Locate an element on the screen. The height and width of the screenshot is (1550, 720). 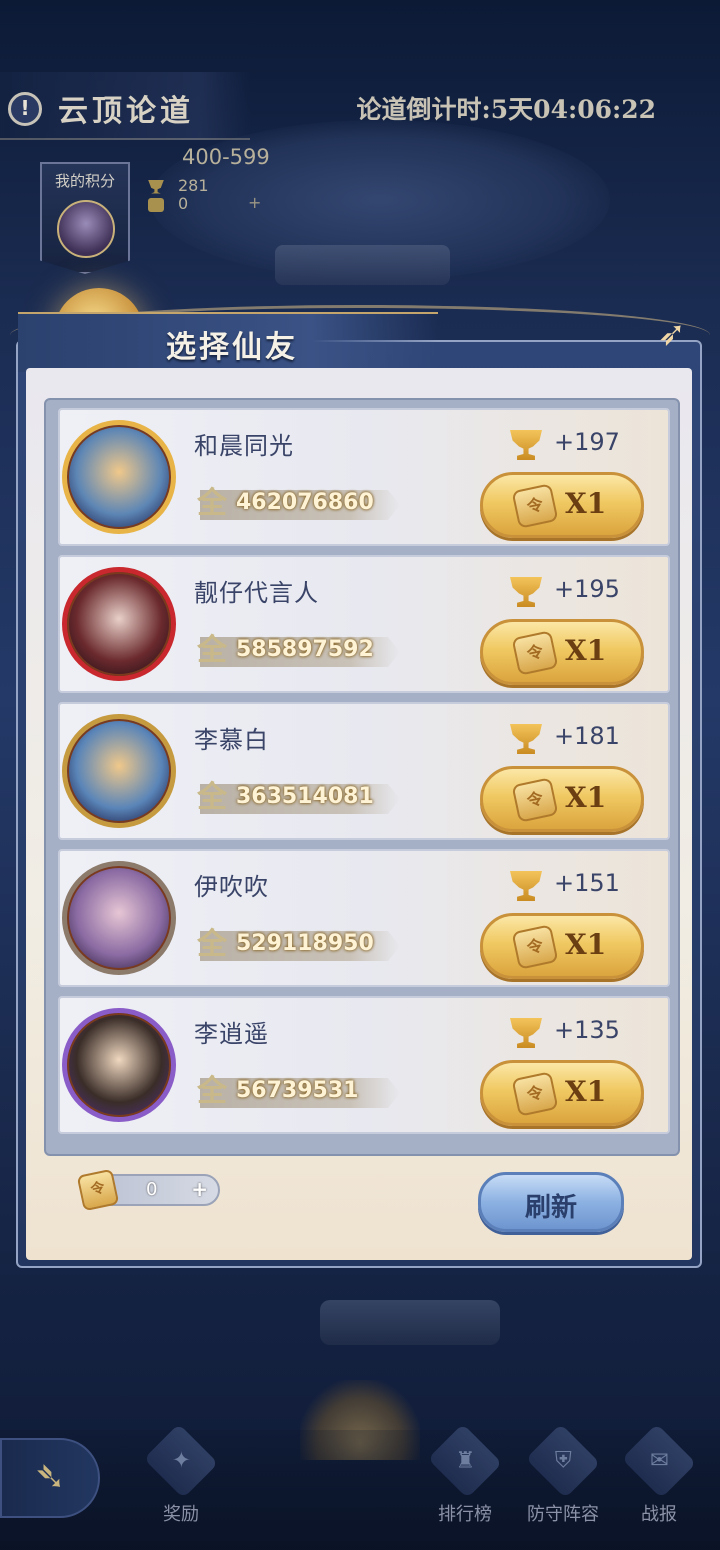
top-bar: ! 云顶论道 论道倒计时:5天04:06:22 is located at coordinates (360, 106).